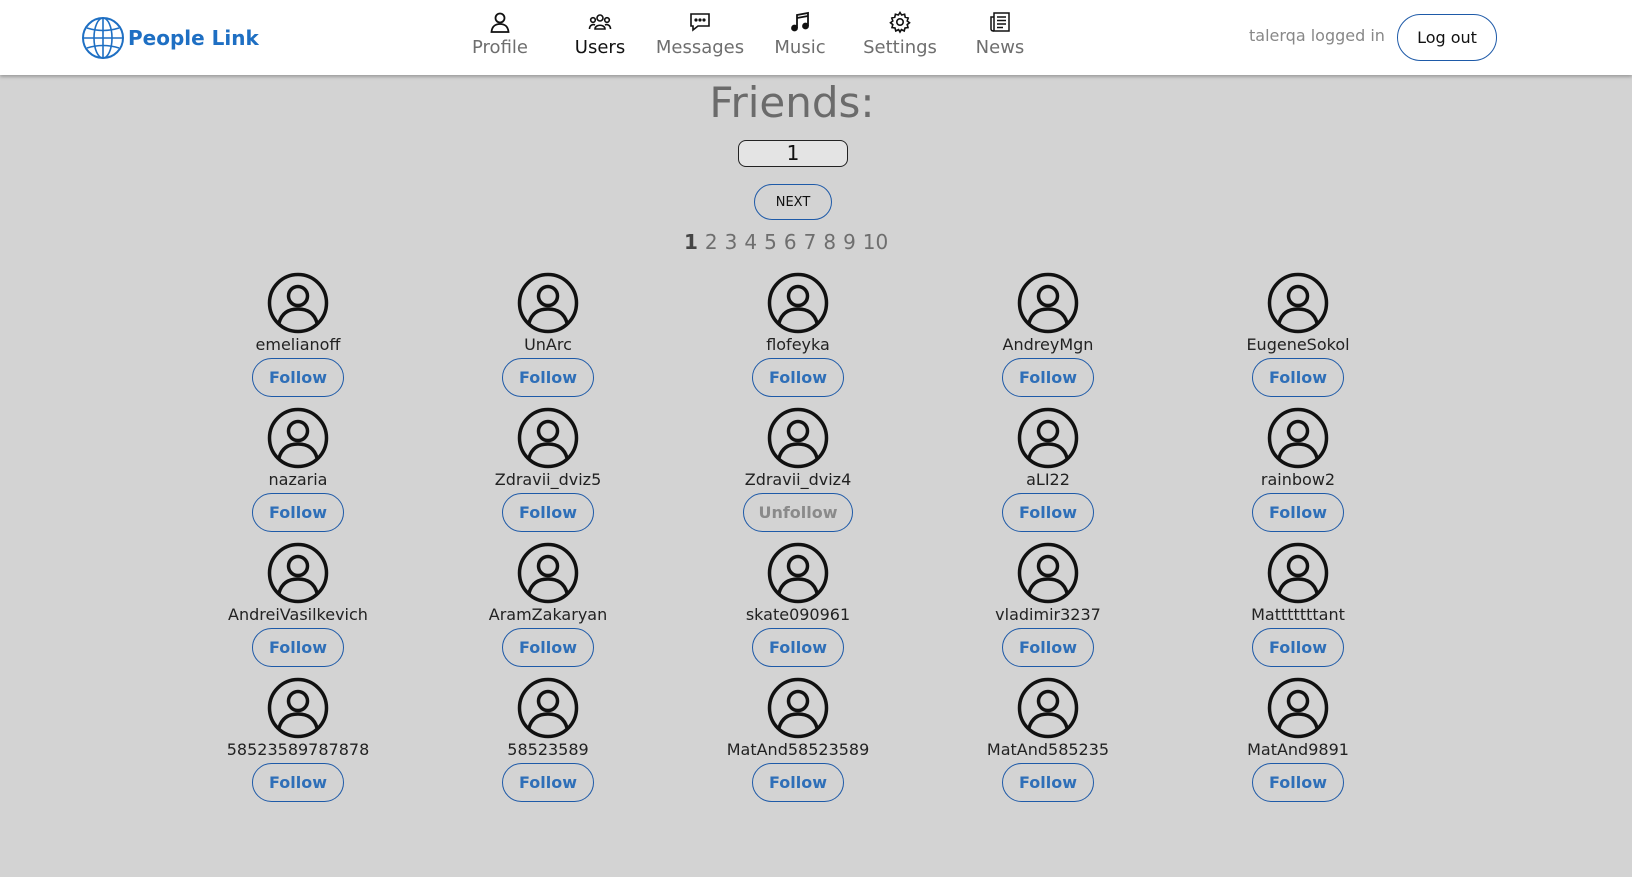 Image resolution: width=1632 pixels, height=877 pixels. What do you see at coordinates (798, 512) in the screenshot?
I see `unfollow-button: Unfollow` at bounding box center [798, 512].